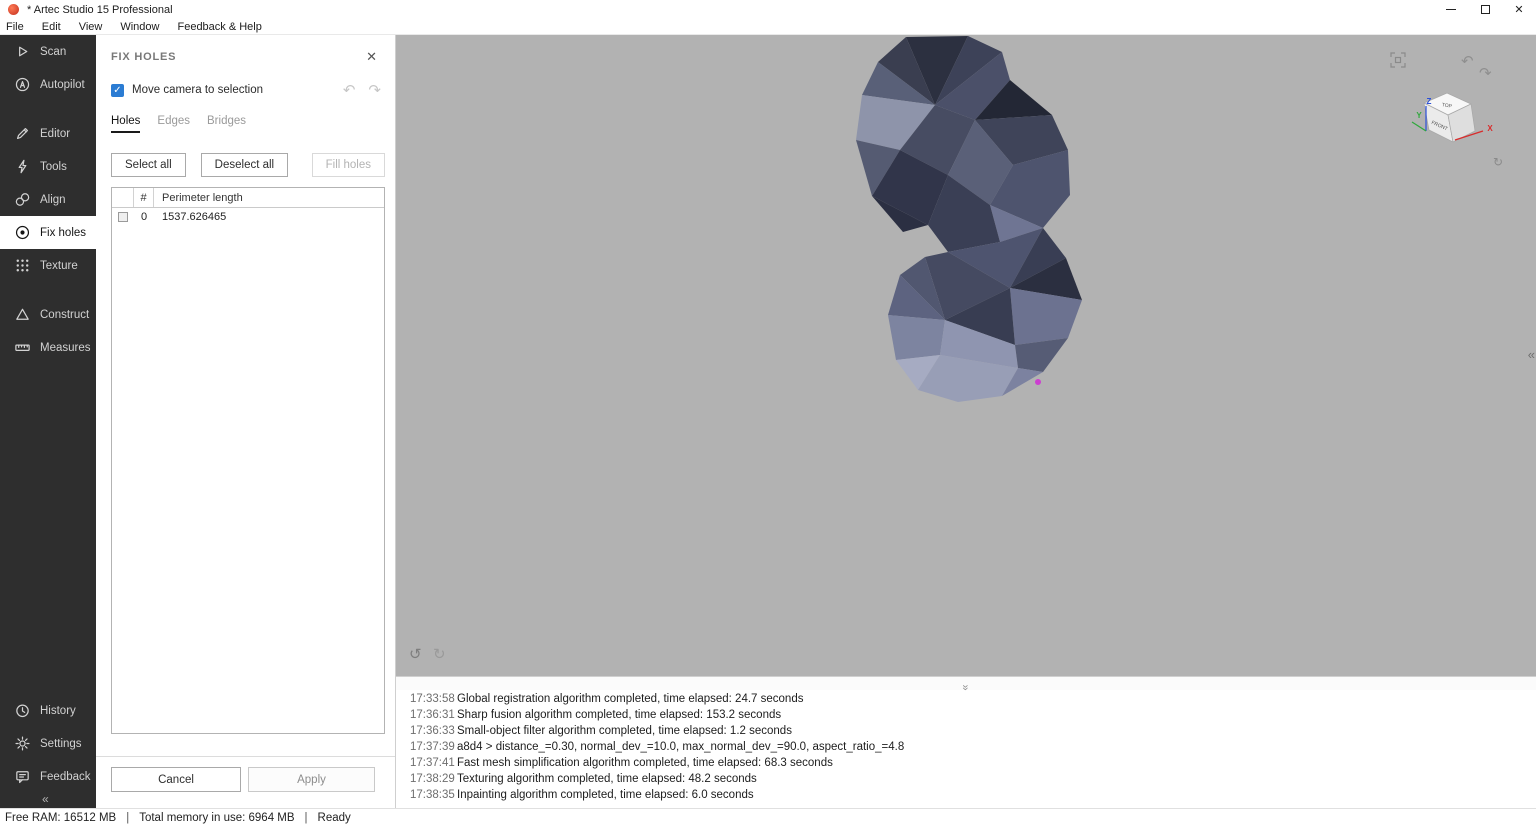  I want to click on axis-y-label: Y, so click(1419, 115).